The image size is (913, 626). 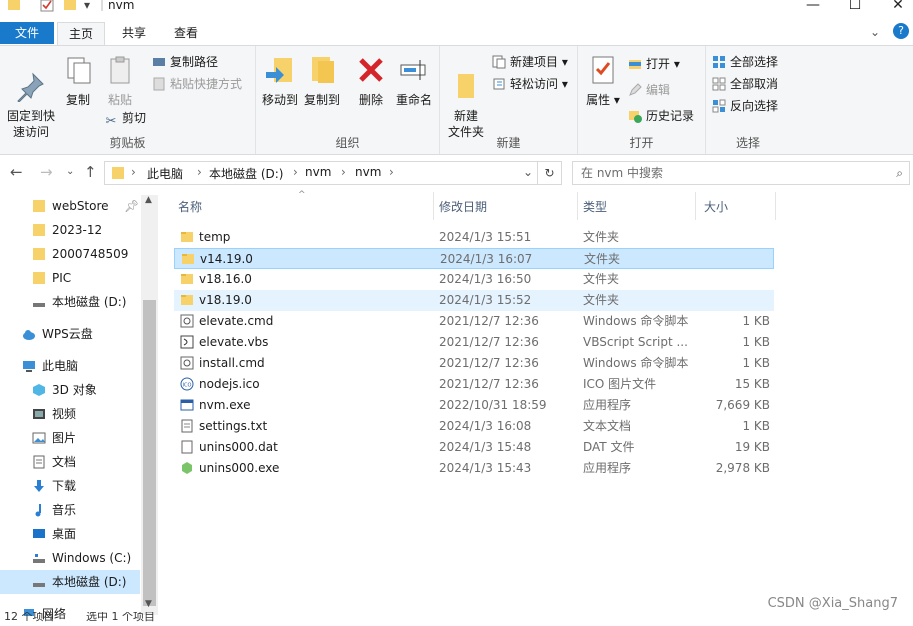 I want to click on breadcrumb-this-pc: 此电脑, so click(x=165, y=173).